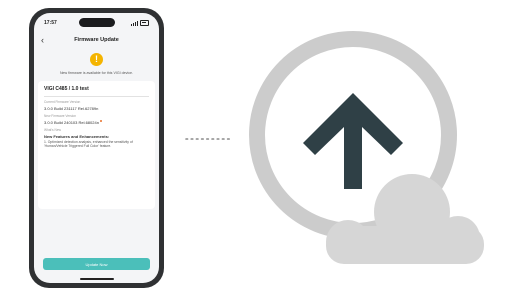  What do you see at coordinates (353, 141) in the screenshot?
I see `arrow-up-icon` at bounding box center [353, 141].